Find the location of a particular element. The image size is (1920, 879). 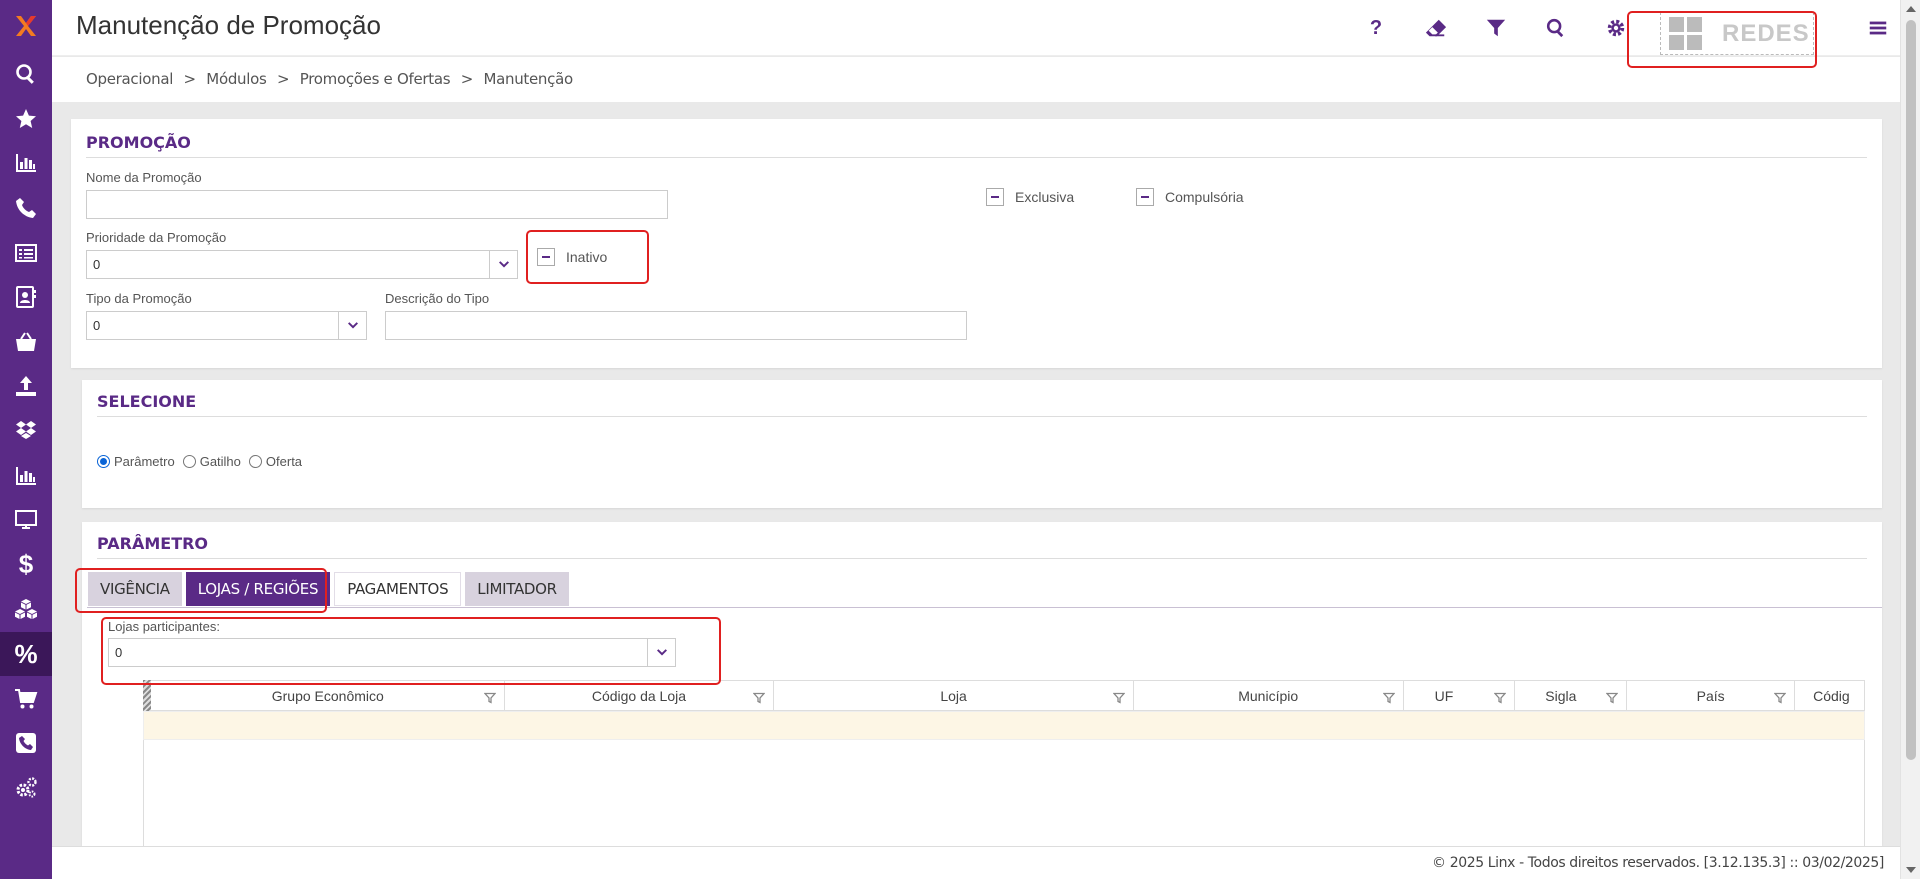

scroll-up-arrow-icon is located at coordinates (1911, 9).